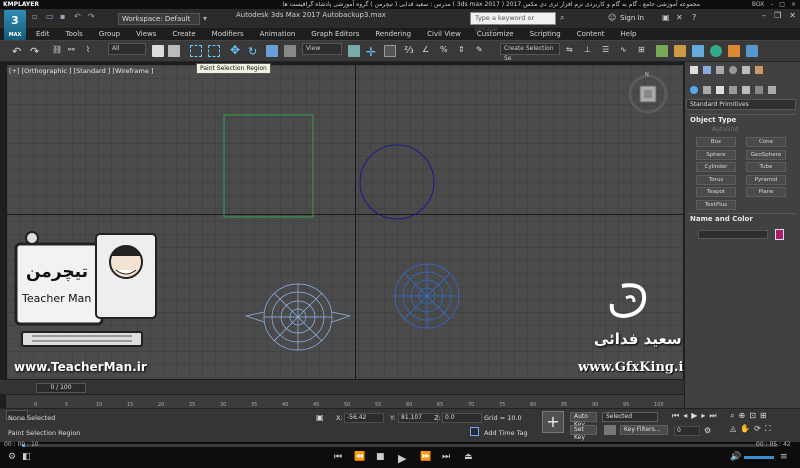  Describe the element at coordinates (733, 234) in the screenshot. I see `object-name-field` at that location.